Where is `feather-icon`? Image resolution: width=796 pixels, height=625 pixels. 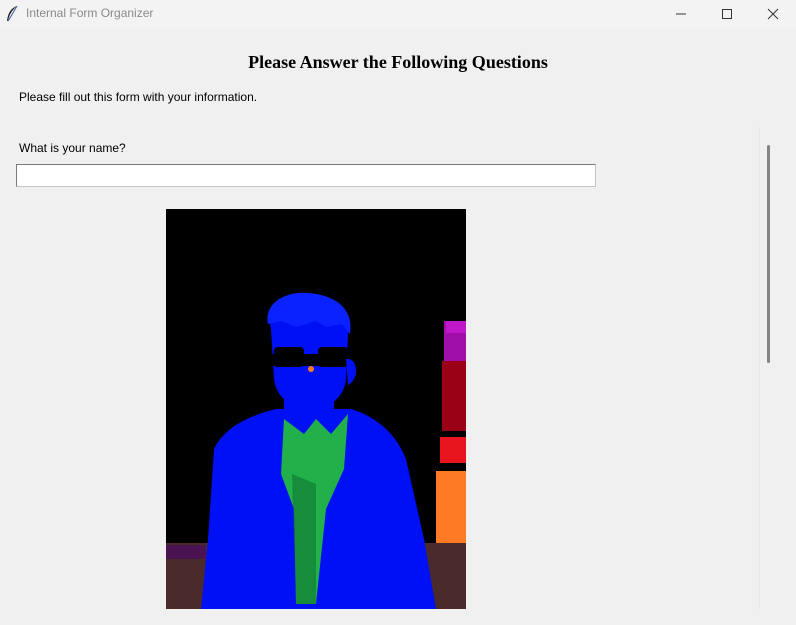
feather-icon is located at coordinates (12, 13).